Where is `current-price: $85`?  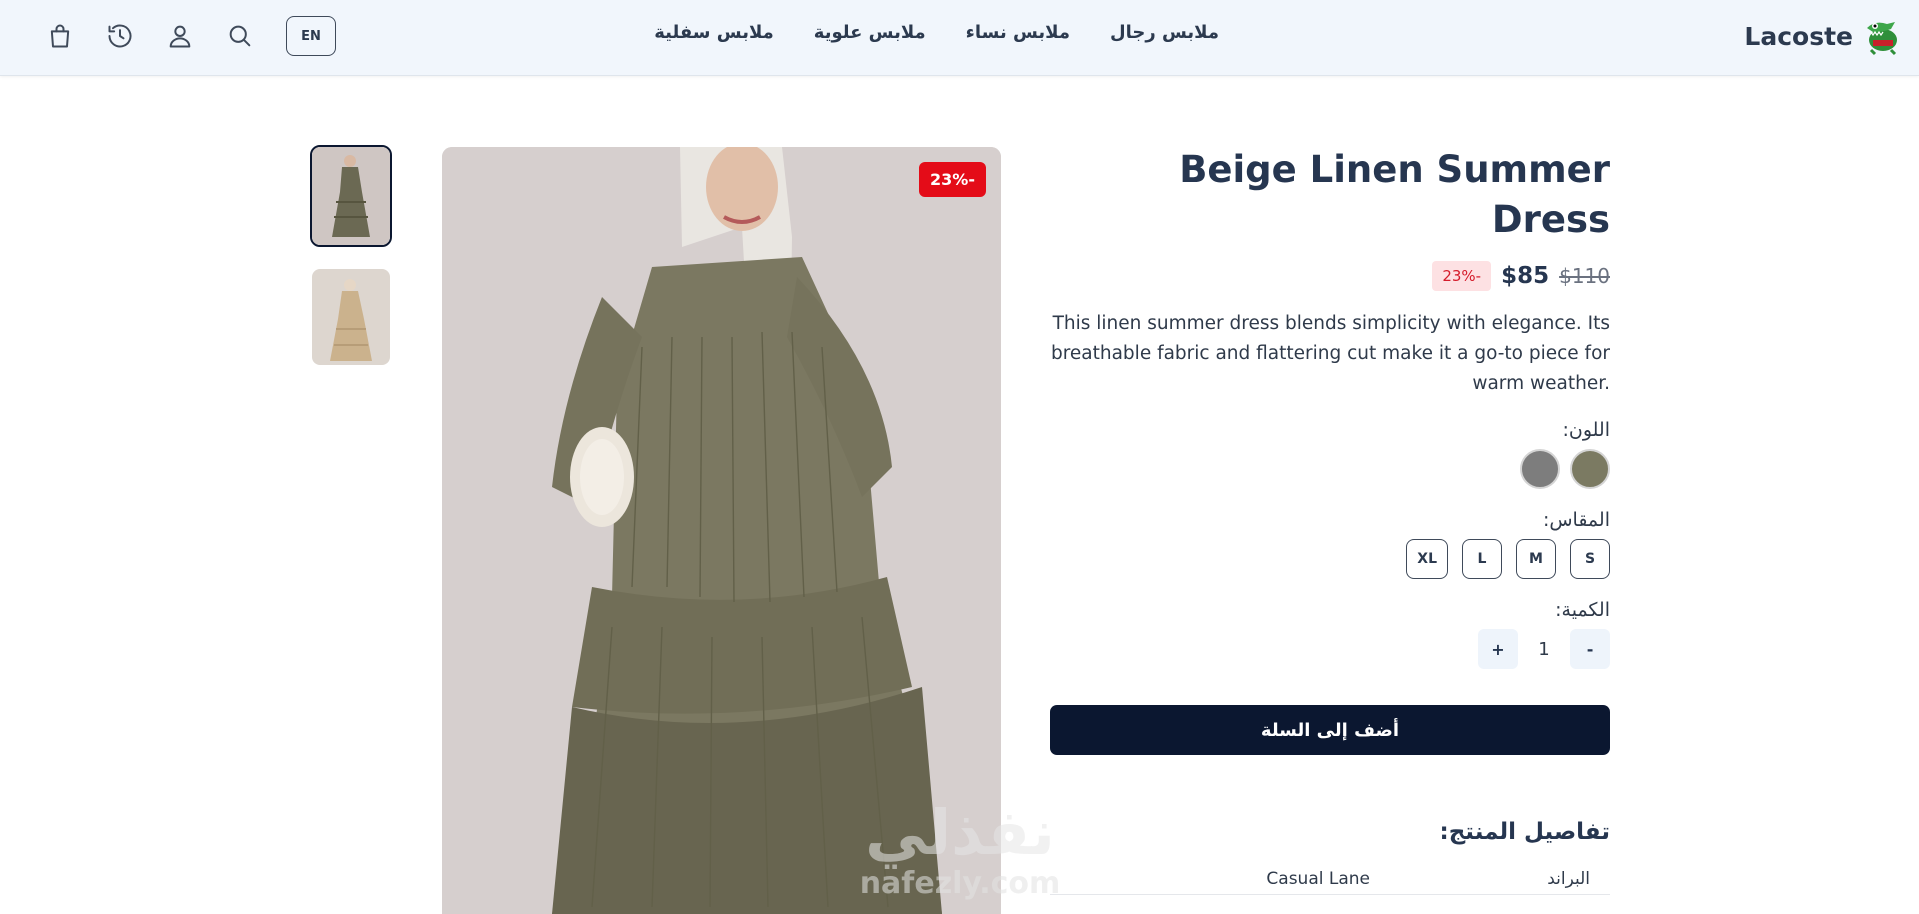 current-price: $85 is located at coordinates (1525, 276).